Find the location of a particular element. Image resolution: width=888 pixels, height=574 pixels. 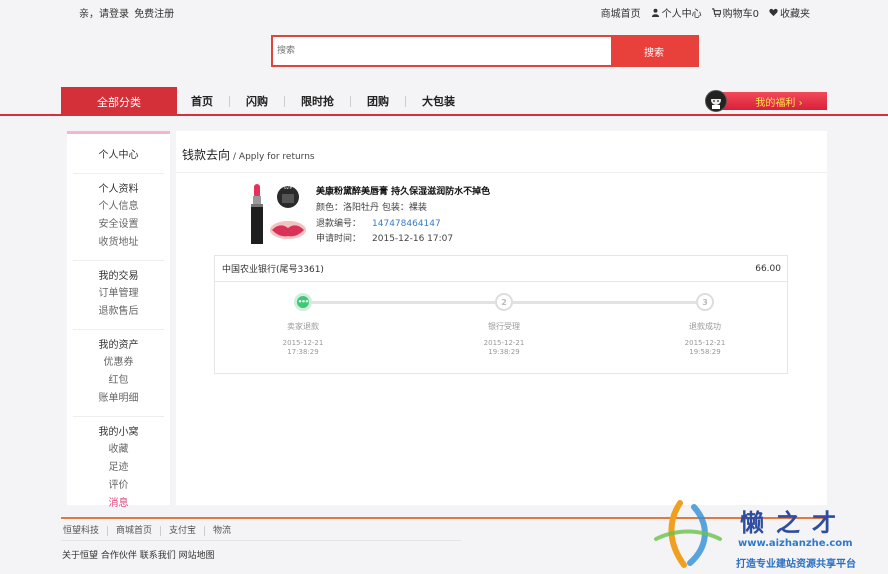

sidebar-group-heading: 我的资产 is located at coordinates (118, 345).